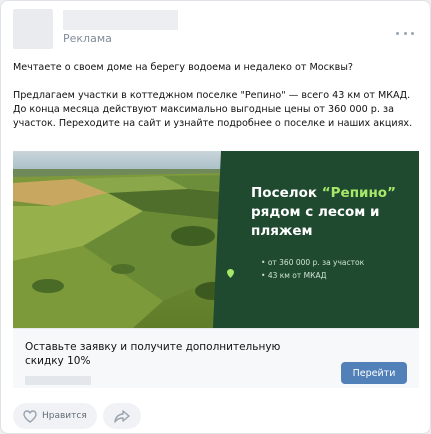 The width and height of the screenshot is (431, 434). Describe the element at coordinates (315, 221) in the screenshot. I see `banner-title-rest: рядом с лесом и пляжем` at that location.